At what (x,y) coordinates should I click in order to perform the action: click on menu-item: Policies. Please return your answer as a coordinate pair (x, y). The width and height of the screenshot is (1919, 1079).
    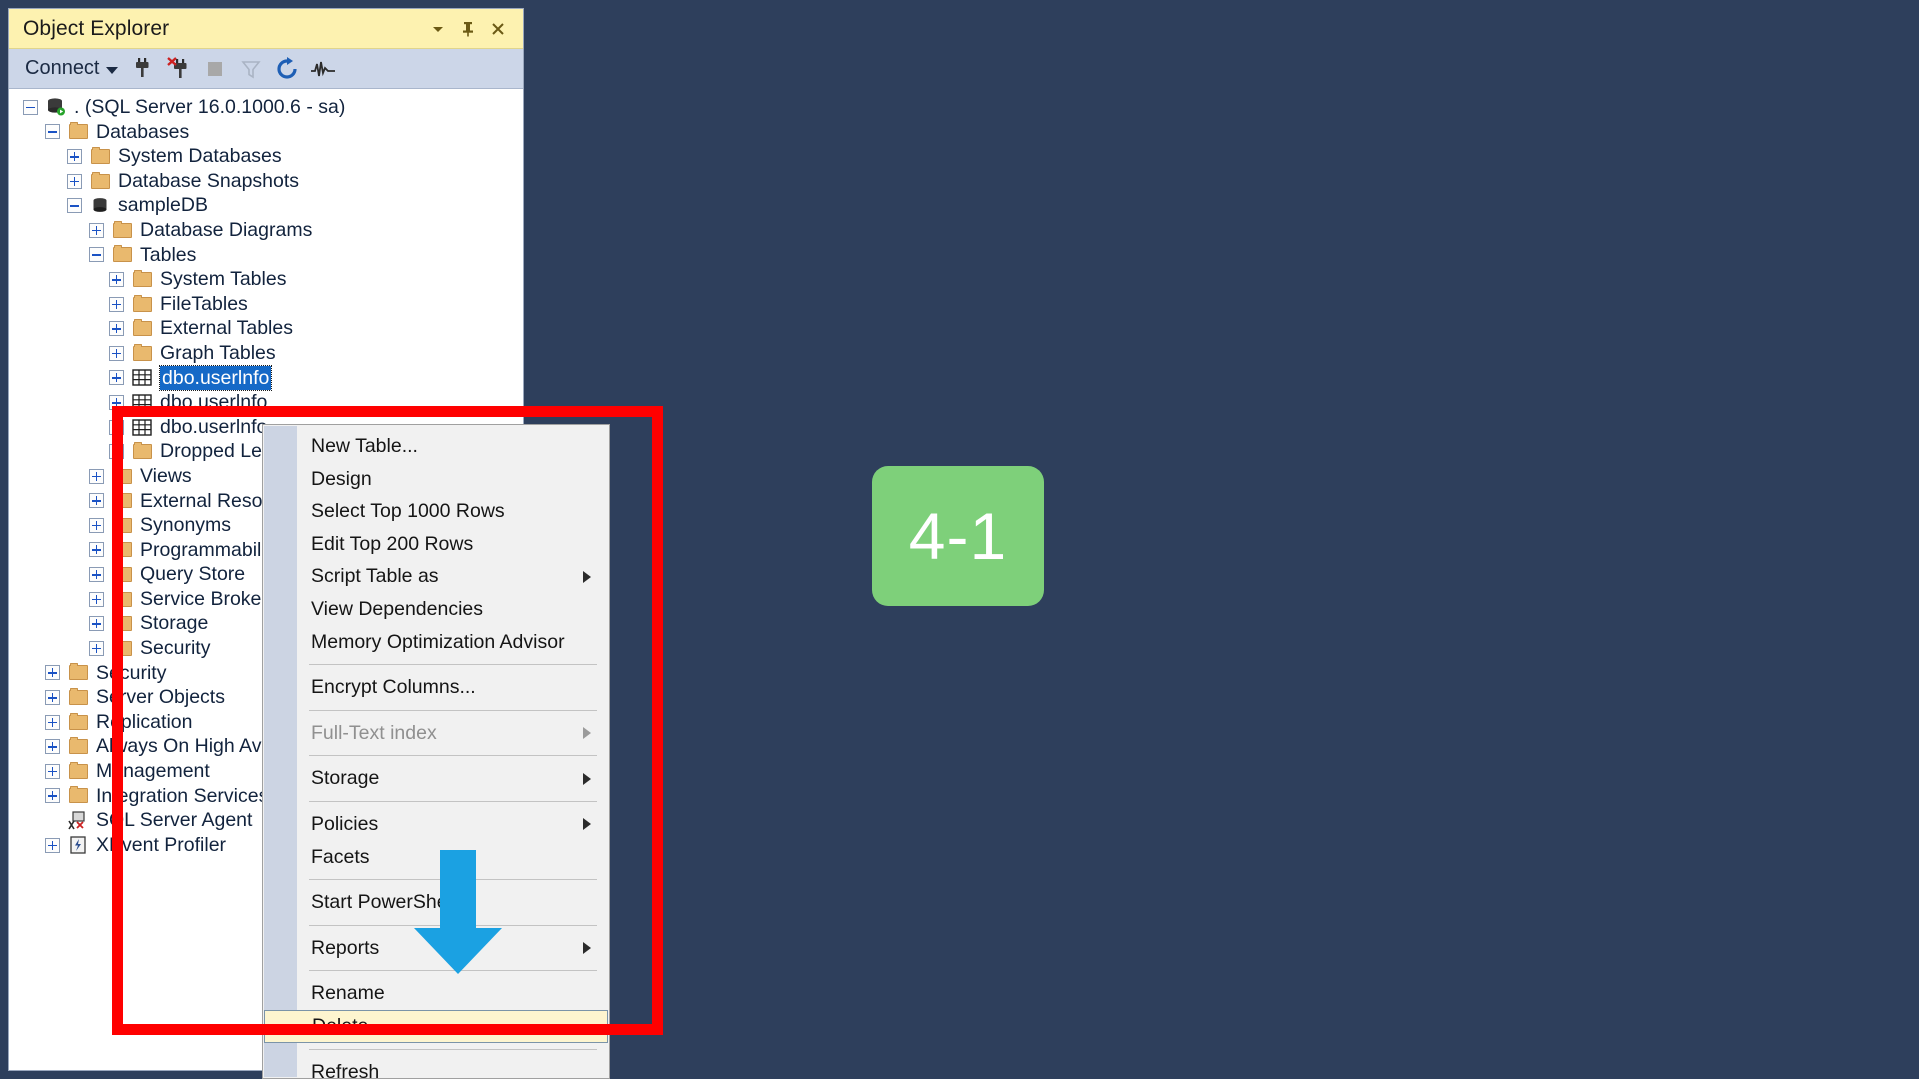
    Looking at the image, I should click on (436, 824).